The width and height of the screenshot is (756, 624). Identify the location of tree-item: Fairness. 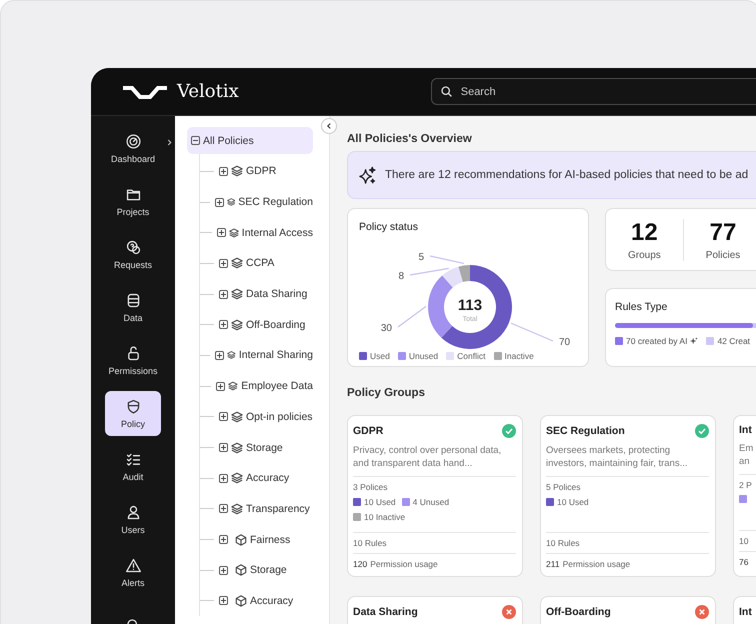
(270, 540).